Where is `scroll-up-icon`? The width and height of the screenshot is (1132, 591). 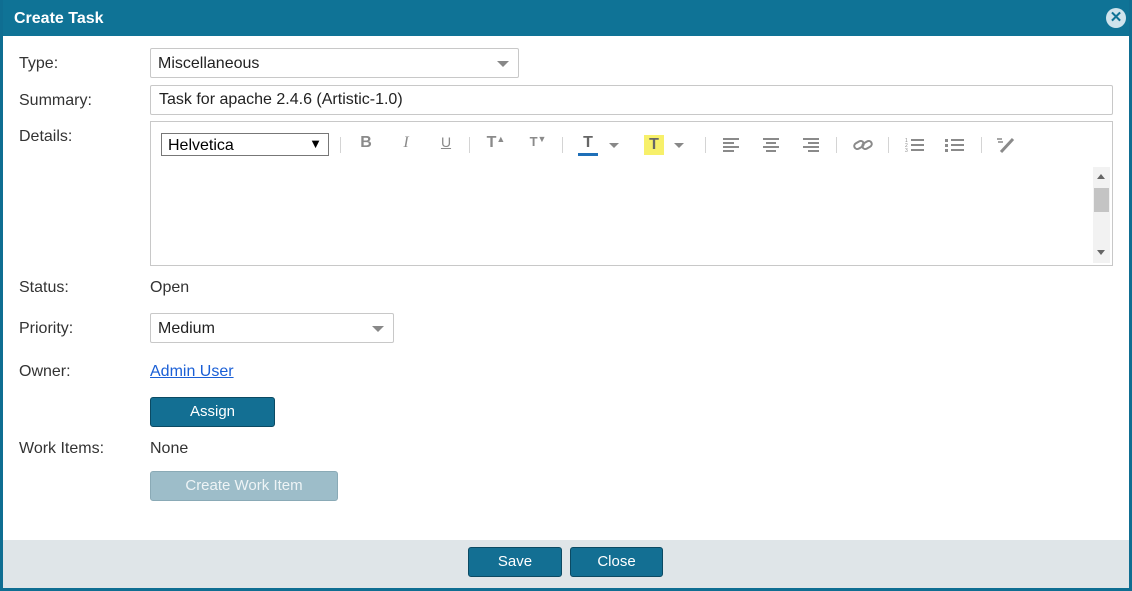
scroll-up-icon is located at coordinates (1101, 176).